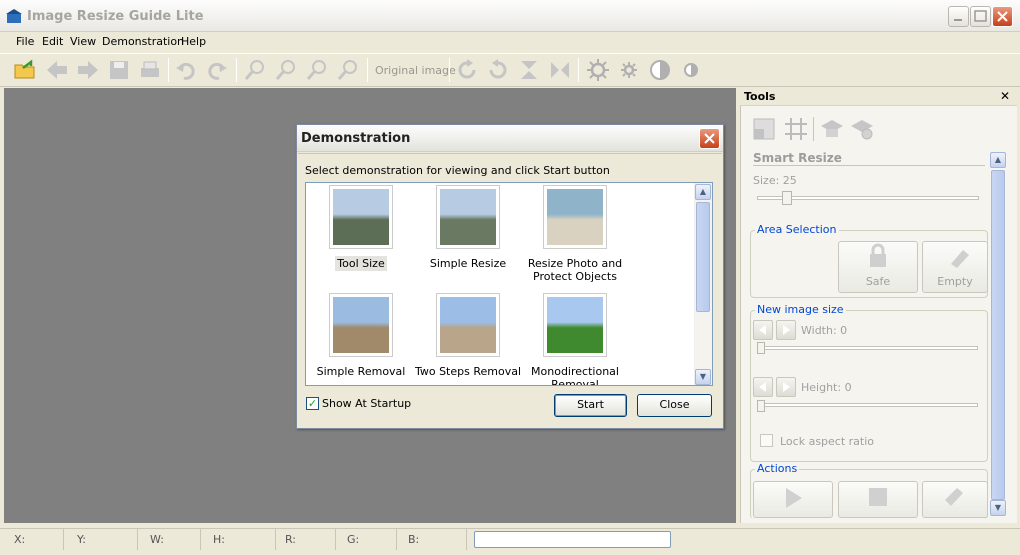 The image size is (1020, 555). I want to click on undo-icon, so click(186, 70).